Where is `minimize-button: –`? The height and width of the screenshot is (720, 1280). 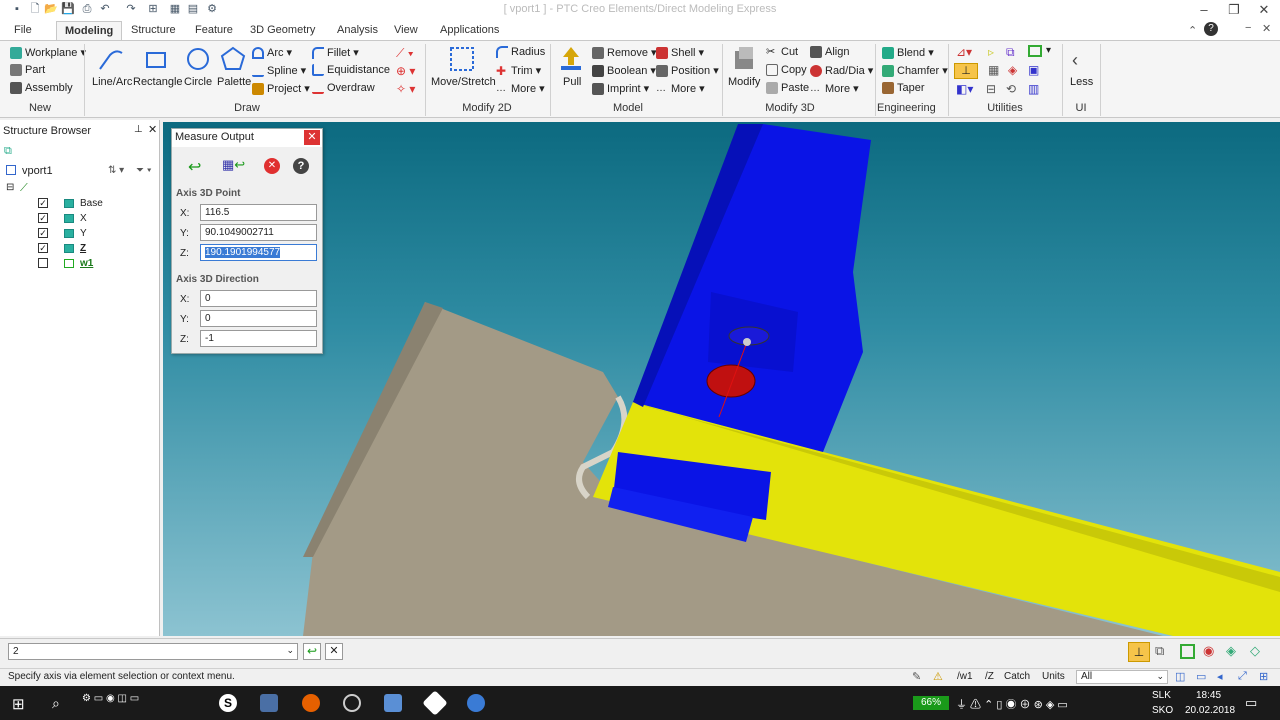 minimize-button: – is located at coordinates (1204, 10).